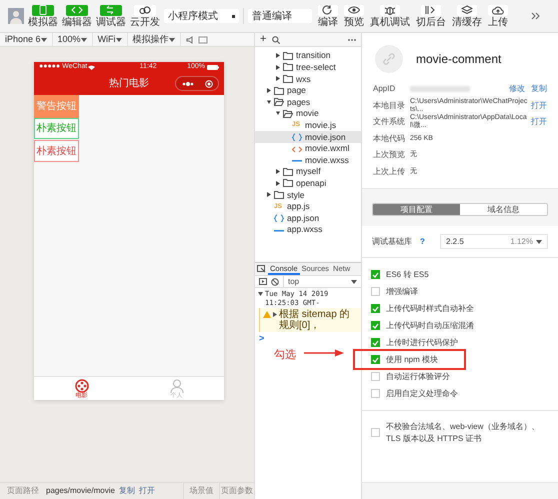 The width and height of the screenshot is (558, 499). I want to click on dropdown: 小程序模式, so click(201, 16).